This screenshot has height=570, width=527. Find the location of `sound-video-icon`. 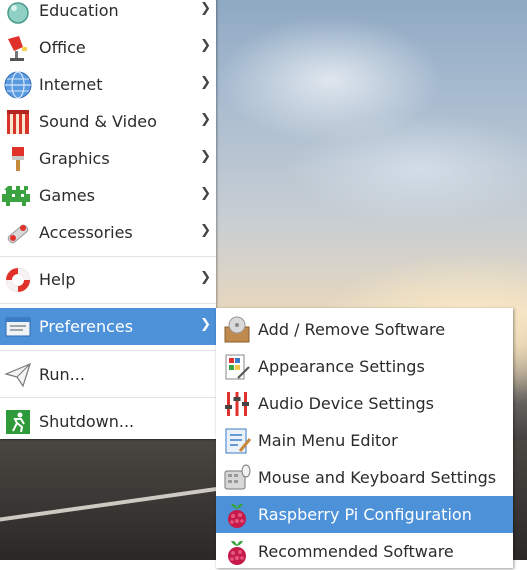

sound-video-icon is located at coordinates (18, 122).